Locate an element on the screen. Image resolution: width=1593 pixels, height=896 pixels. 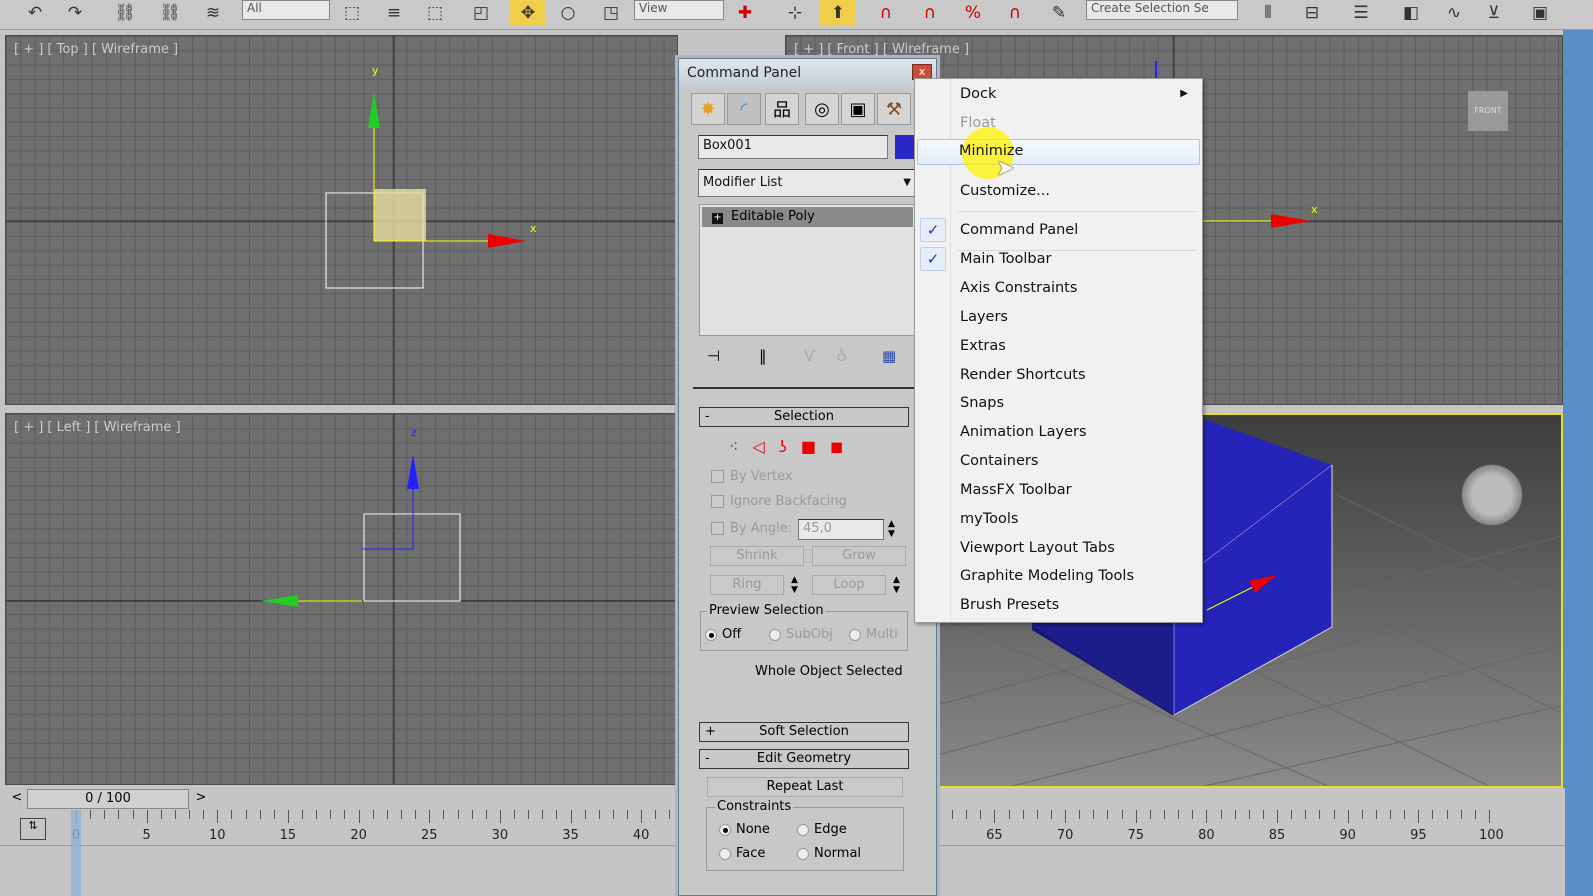
move-icon: ✥ is located at coordinates (528, 13).